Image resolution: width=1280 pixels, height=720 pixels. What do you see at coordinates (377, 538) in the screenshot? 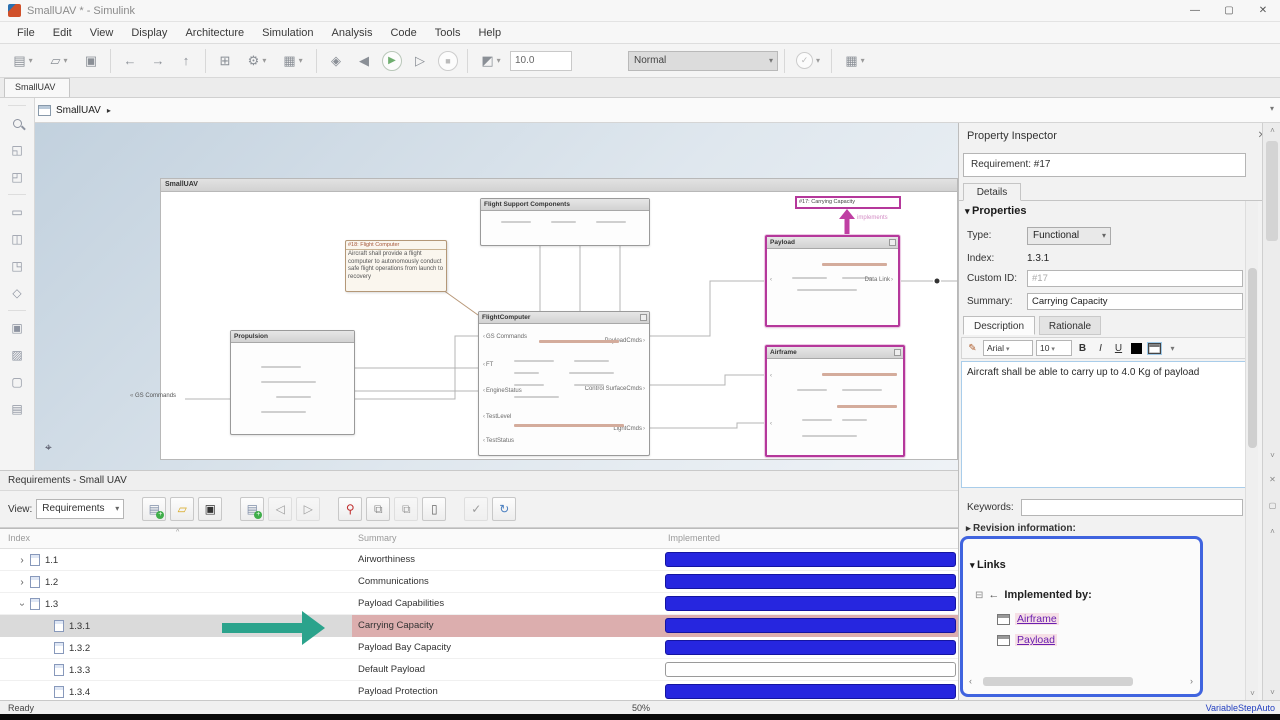
I see `column-summary: Summary` at bounding box center [377, 538].